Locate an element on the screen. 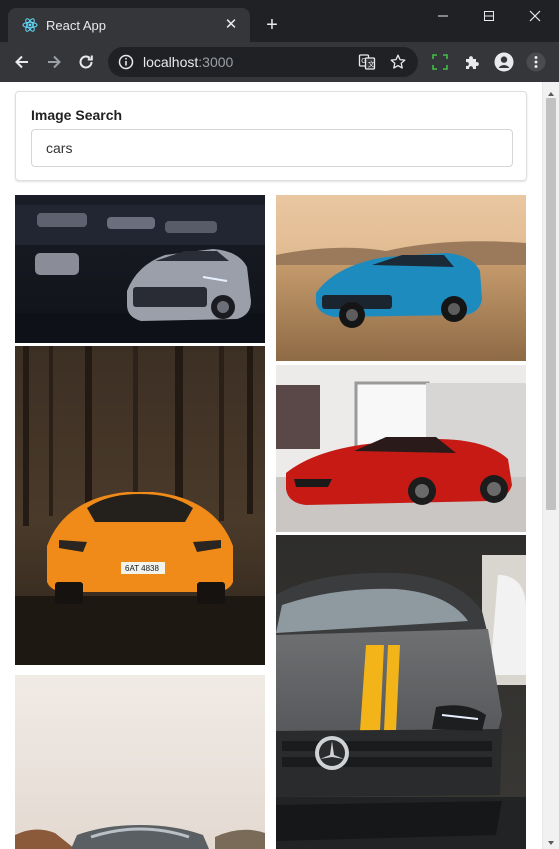 The image size is (559, 849). result-image-silver-car is located at coordinates (140, 762).